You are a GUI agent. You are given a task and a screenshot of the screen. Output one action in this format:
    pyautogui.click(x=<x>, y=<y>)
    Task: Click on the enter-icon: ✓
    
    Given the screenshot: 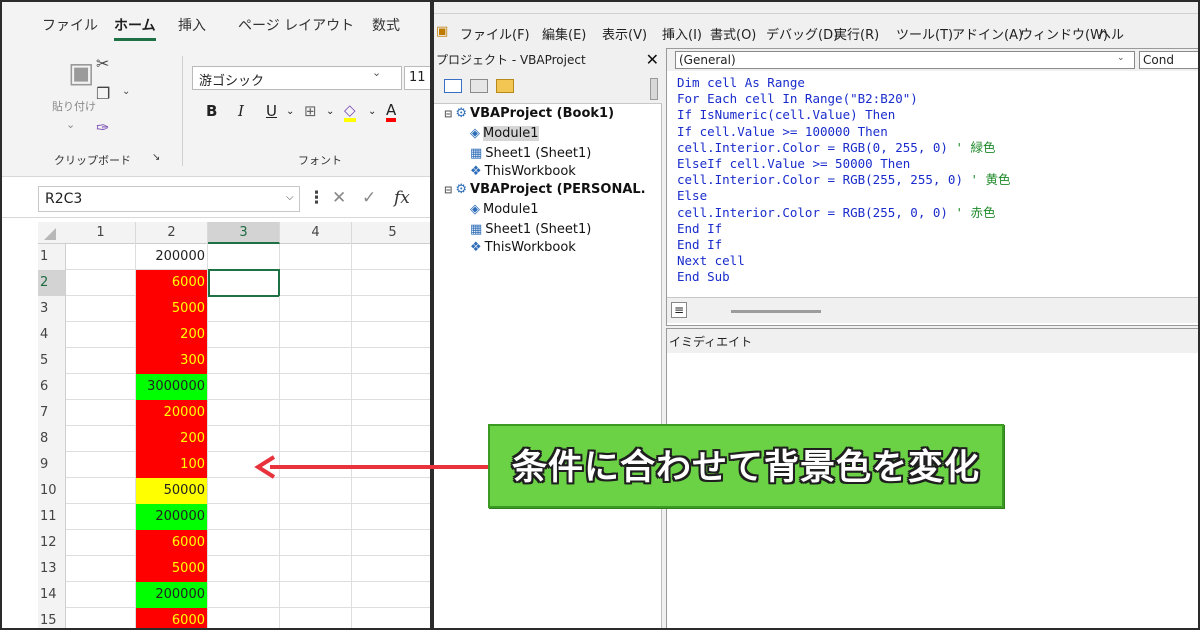 What is the action you would take?
    pyautogui.click(x=369, y=198)
    